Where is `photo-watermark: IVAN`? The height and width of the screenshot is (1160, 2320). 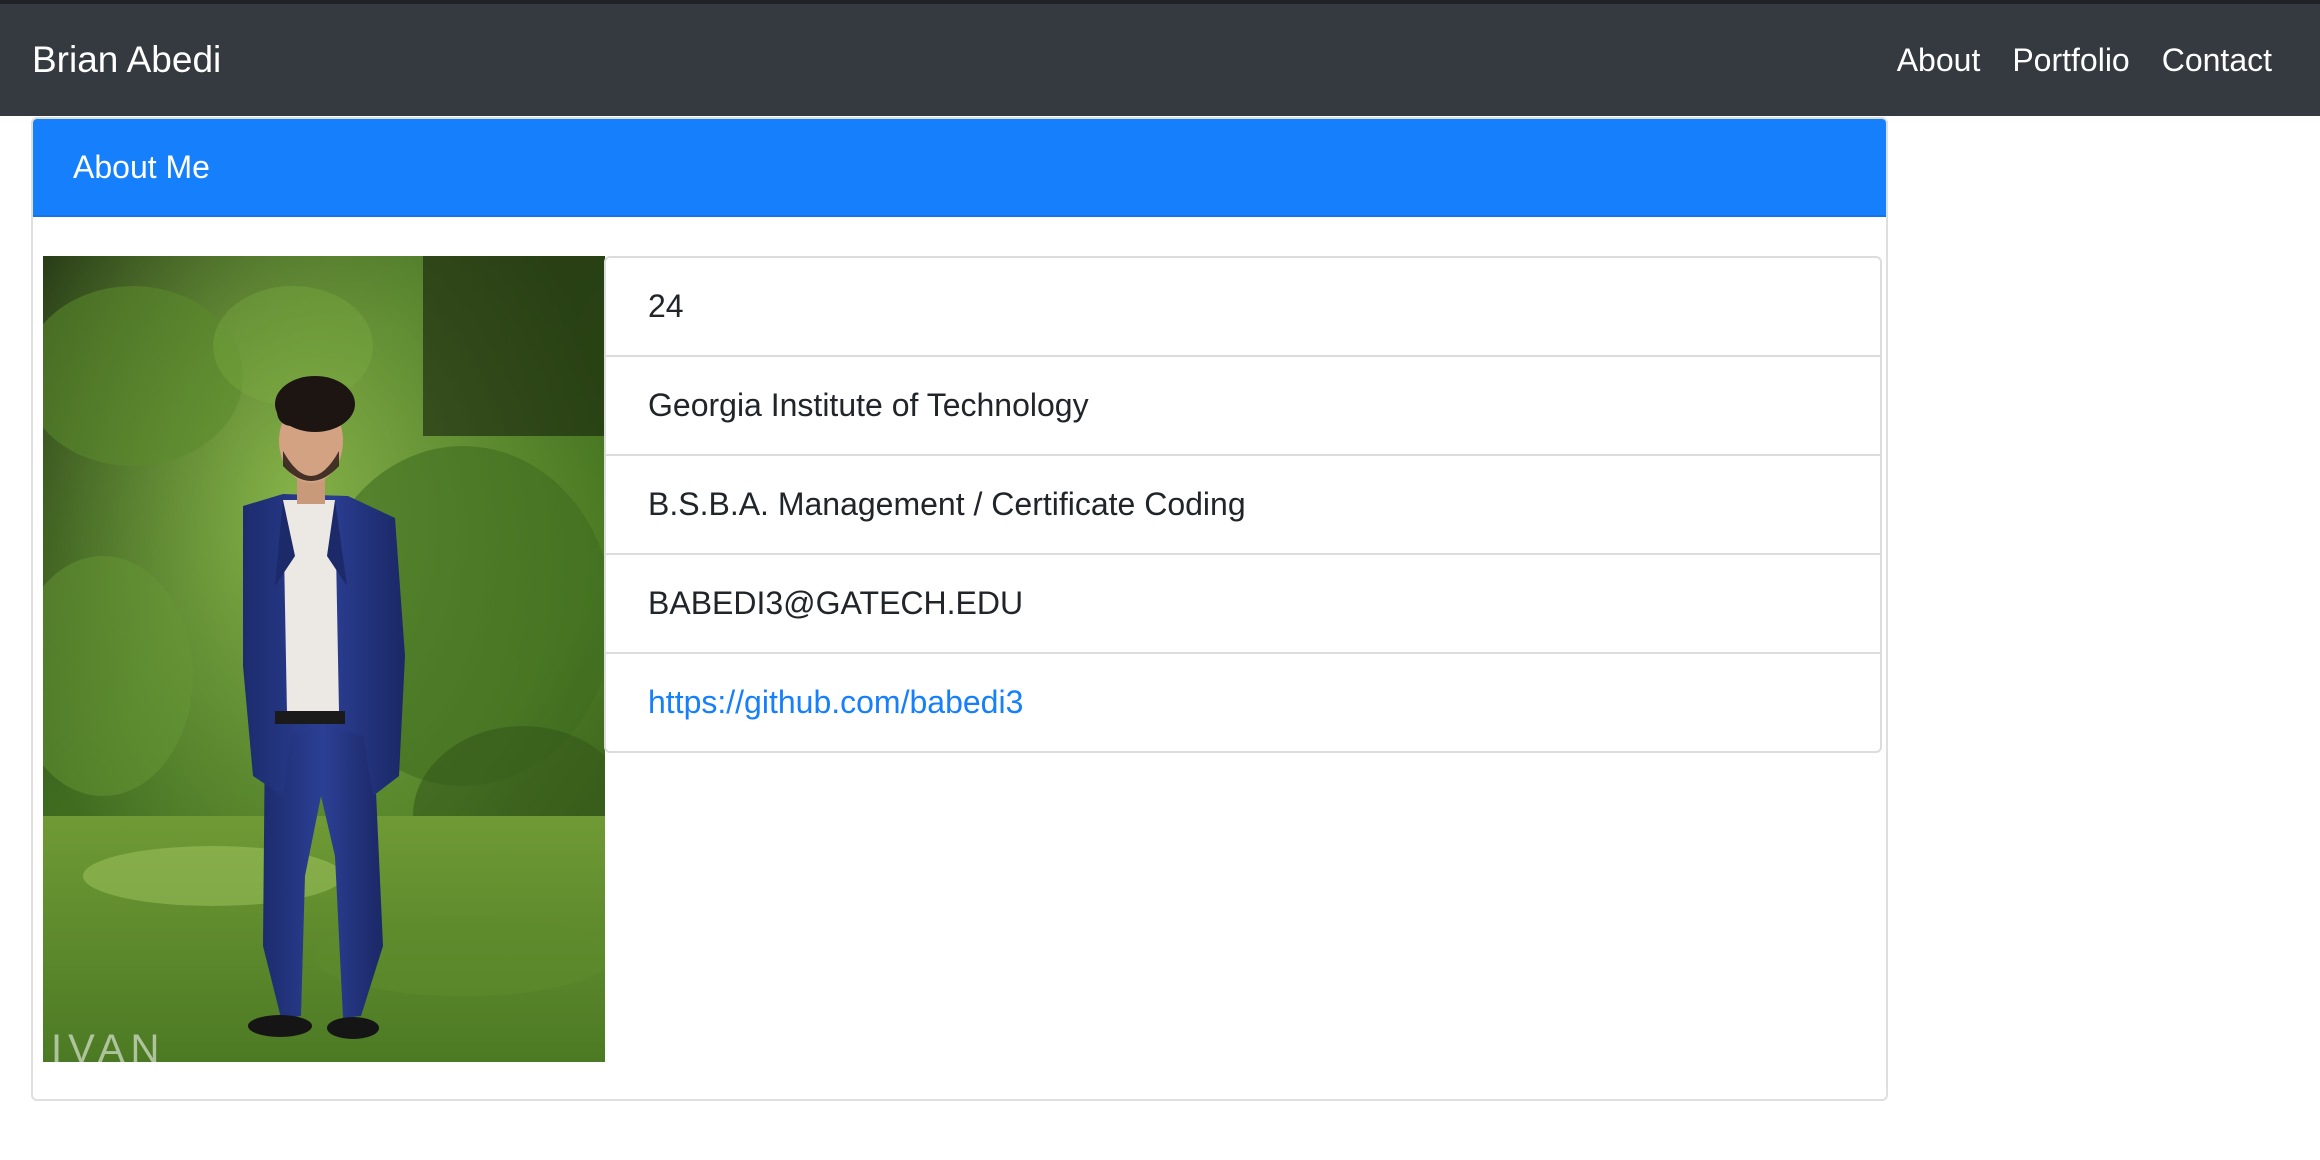
photo-watermark: IVAN is located at coordinates (108, 1044).